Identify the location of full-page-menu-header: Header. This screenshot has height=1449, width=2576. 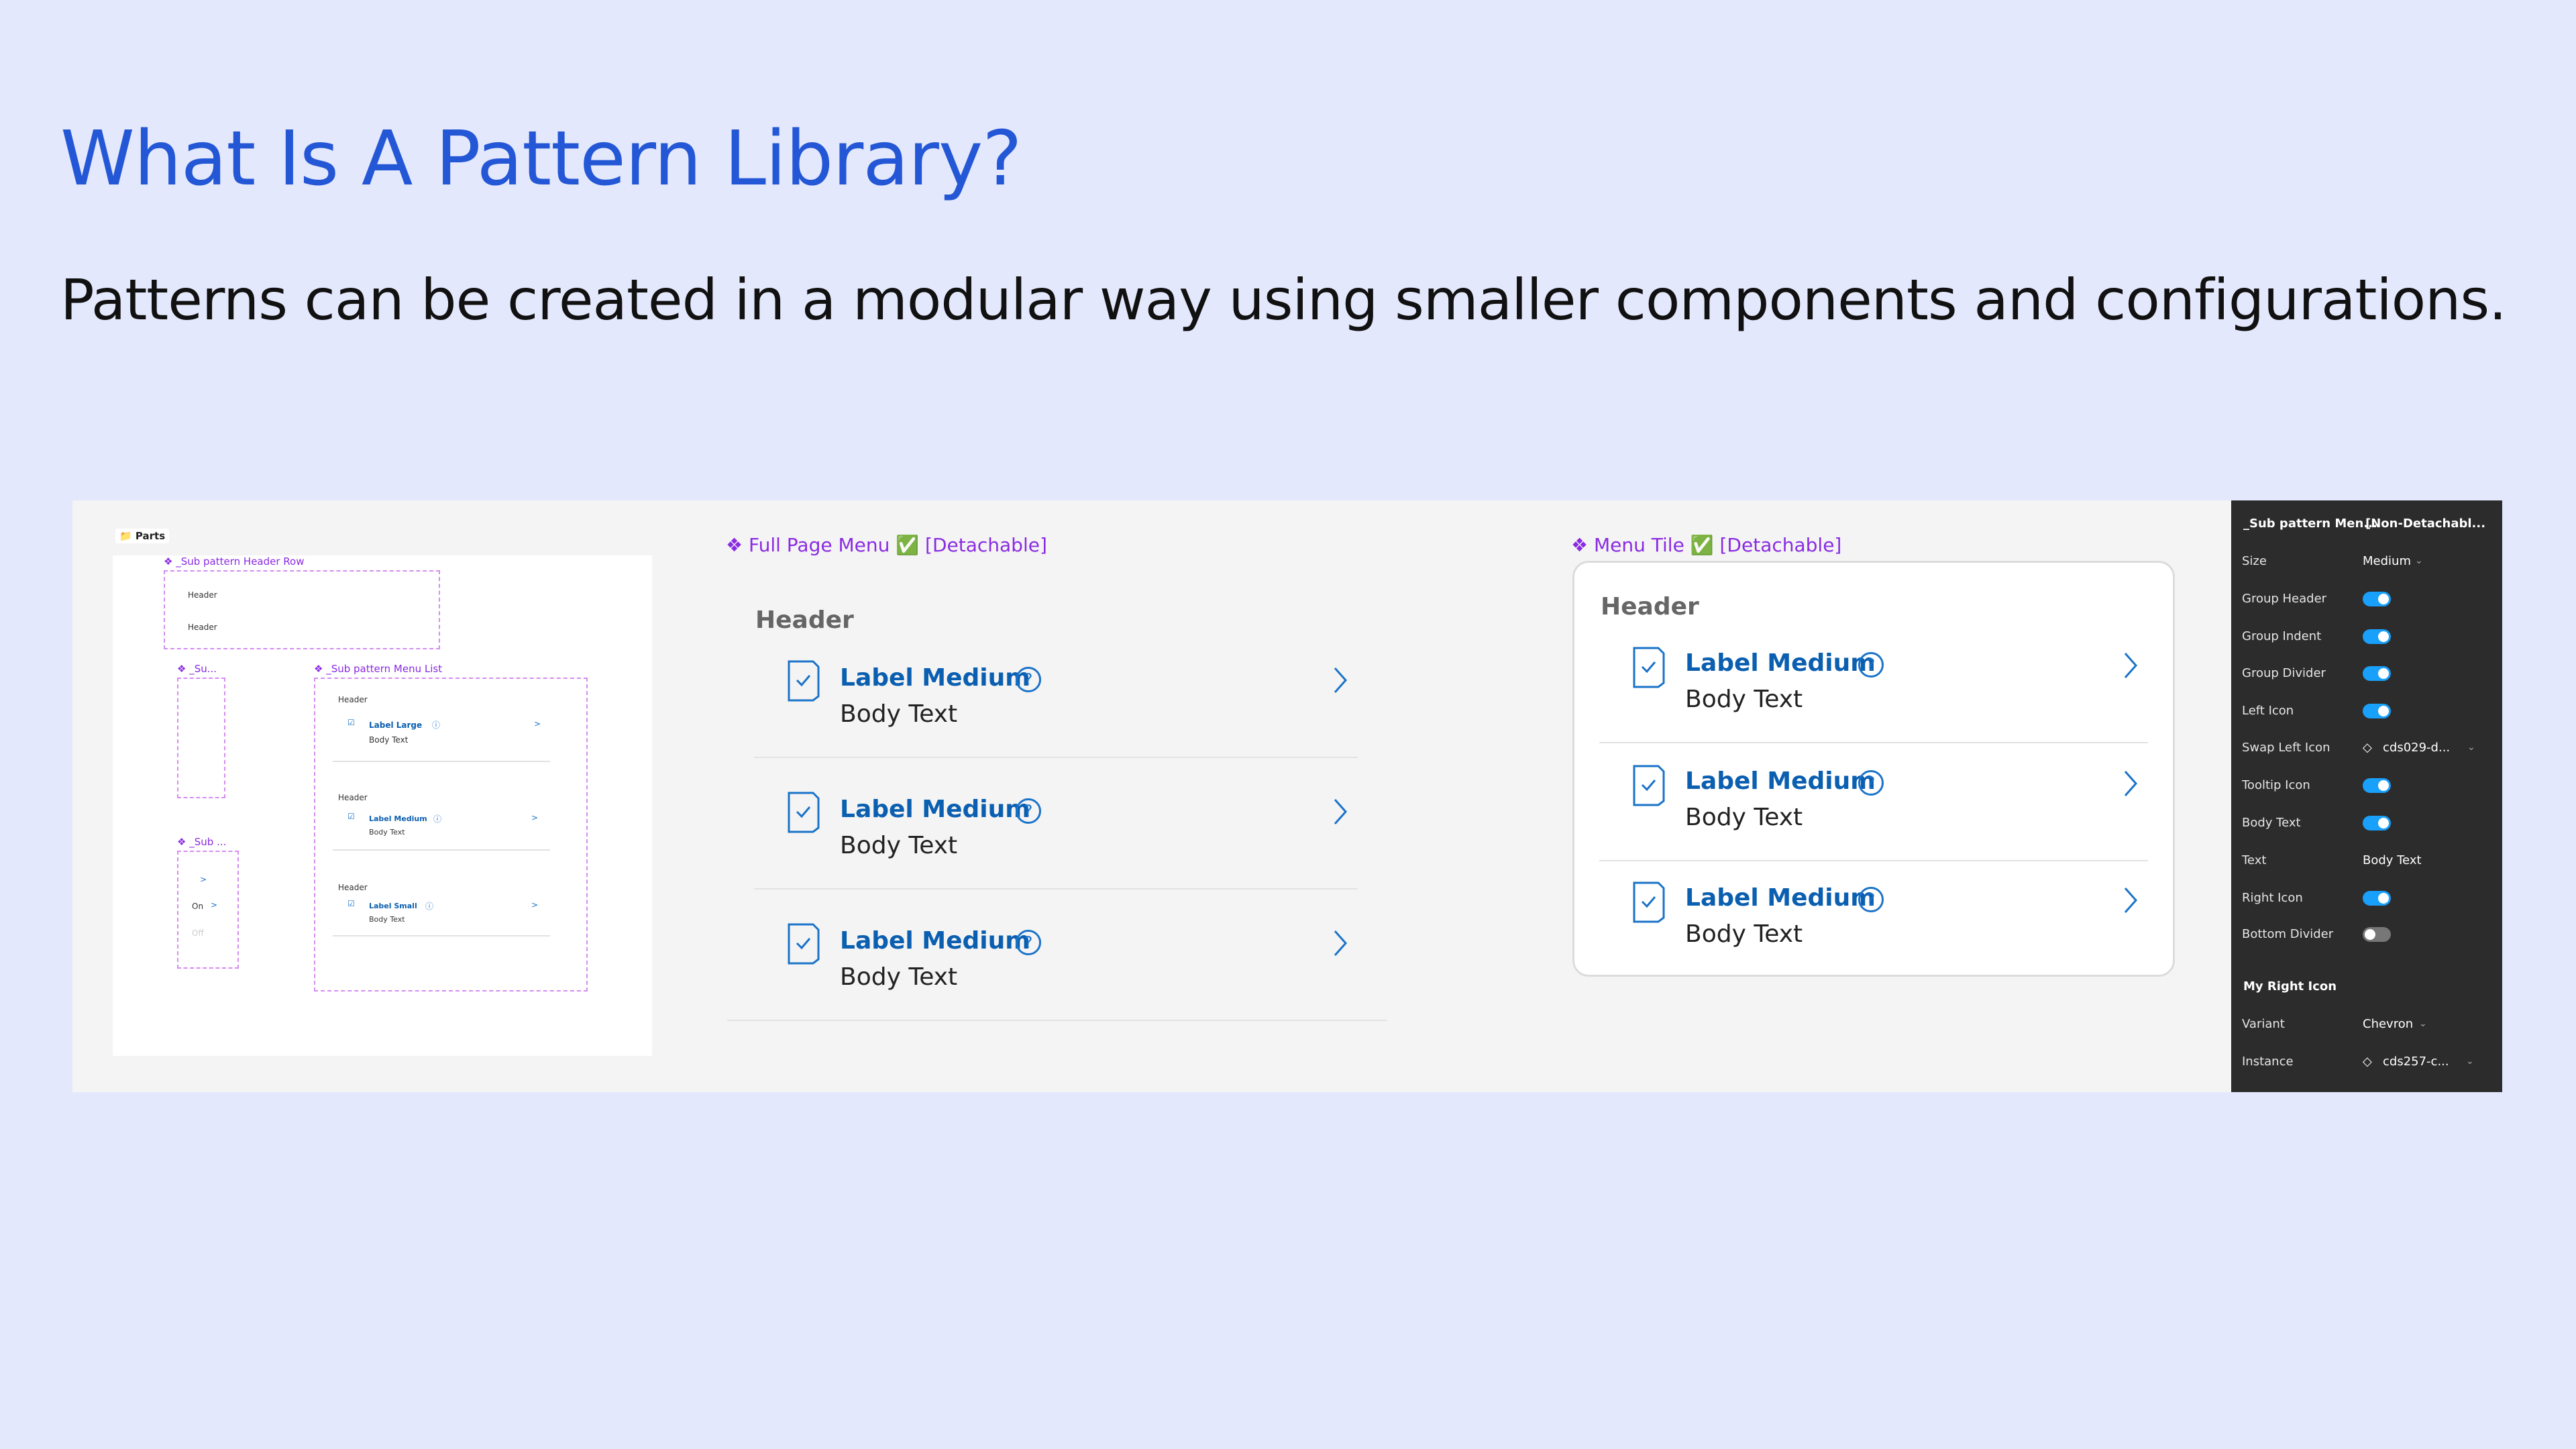
(804, 620).